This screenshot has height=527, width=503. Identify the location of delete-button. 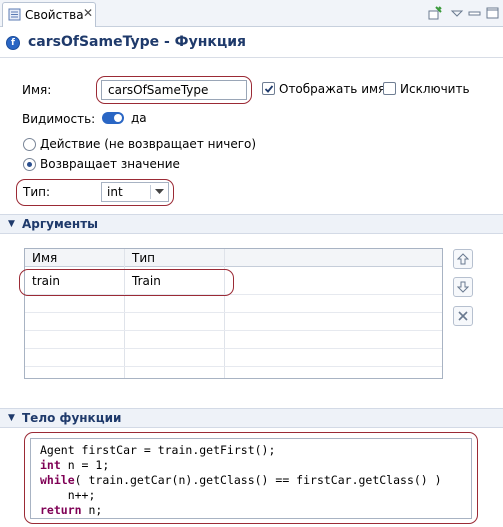
(463, 316).